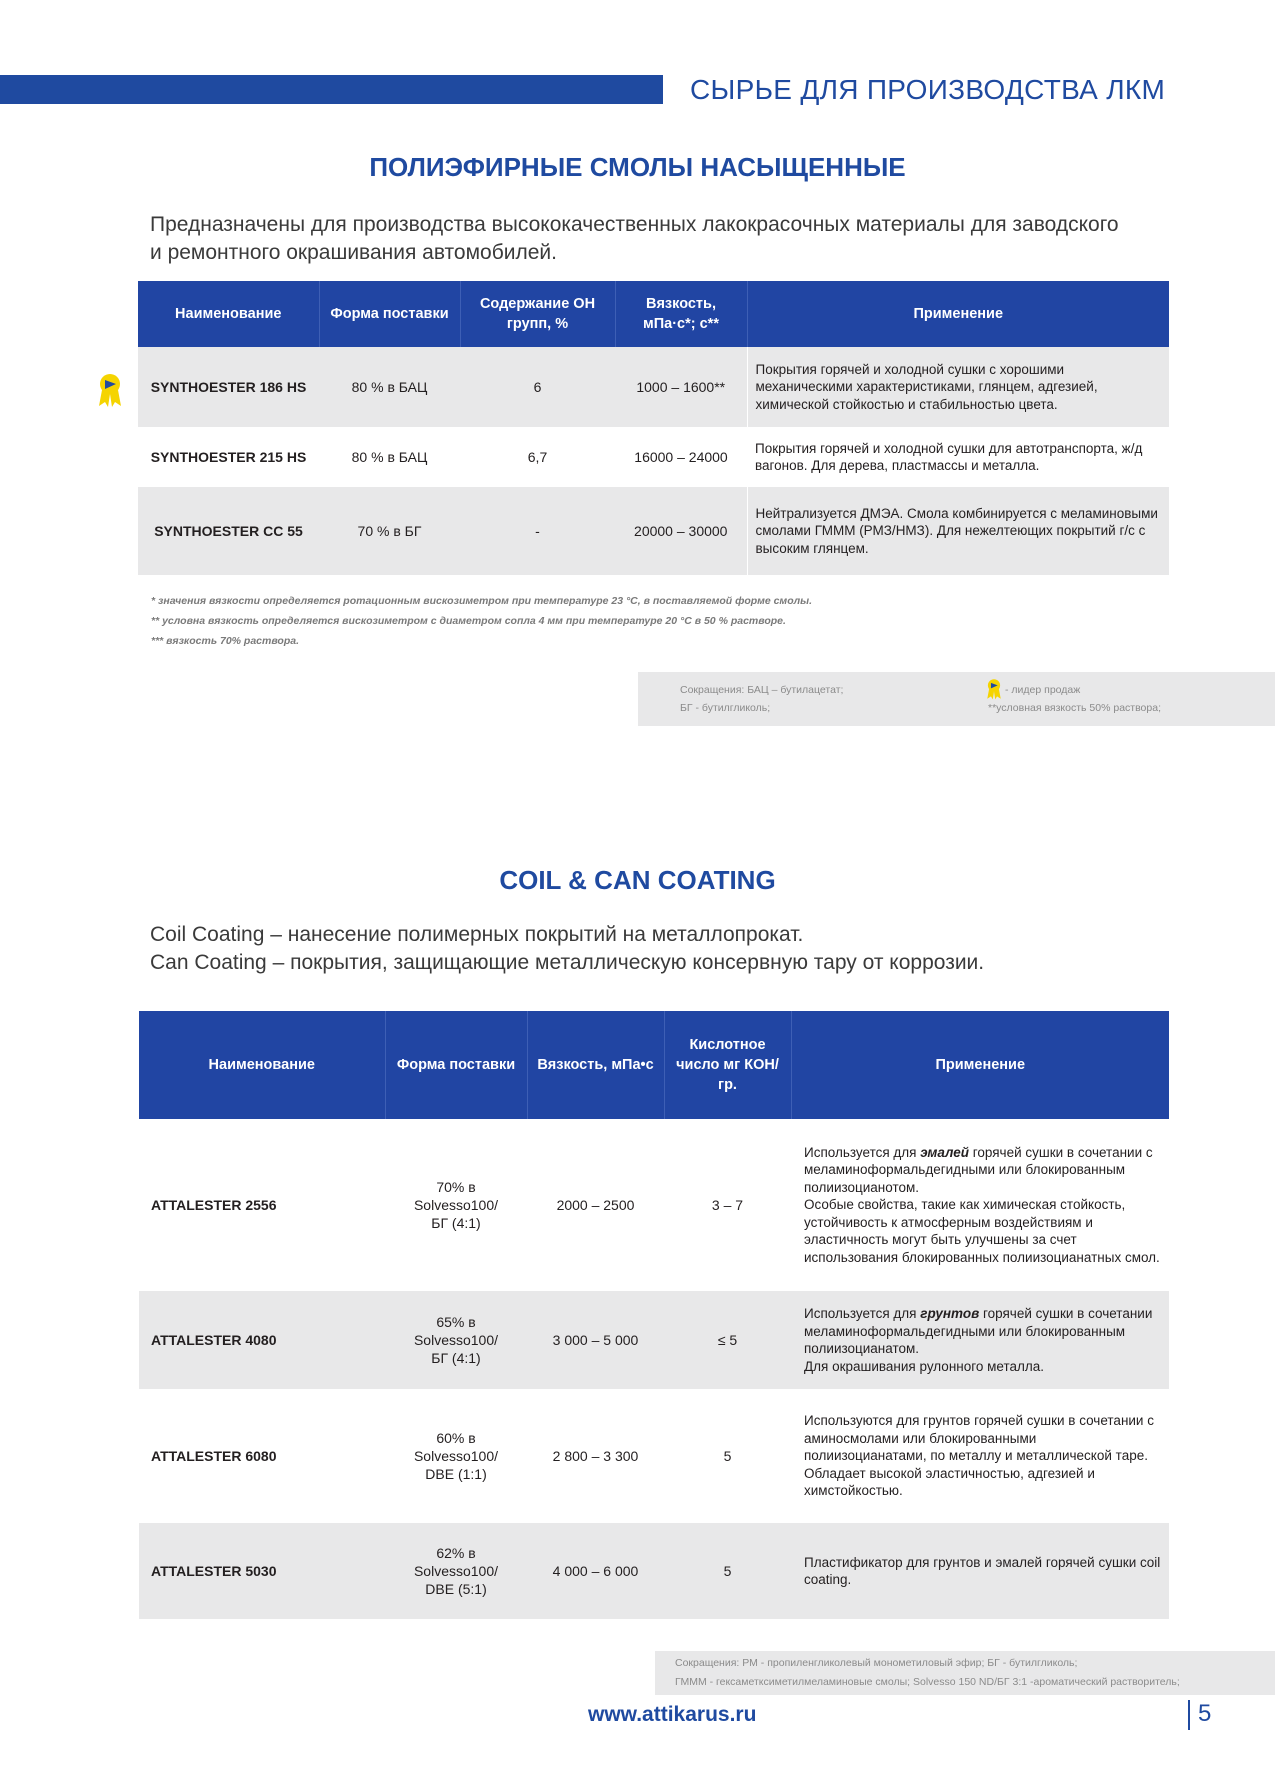 The width and height of the screenshot is (1275, 1788). What do you see at coordinates (595, 1205) in the screenshot?
I see `viscosity: 2000 – 2500` at bounding box center [595, 1205].